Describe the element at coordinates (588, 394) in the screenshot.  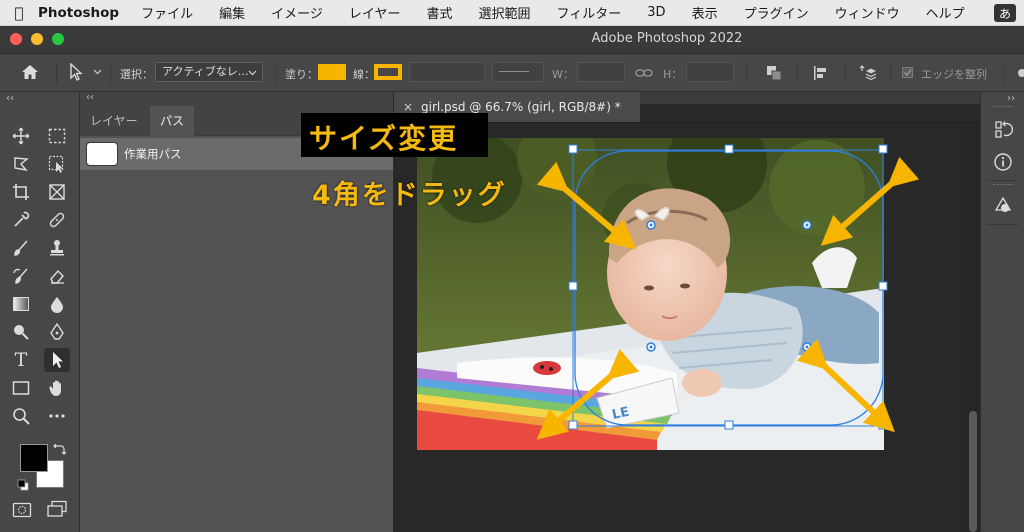
I see `arrow-bottom-left-corner` at that location.